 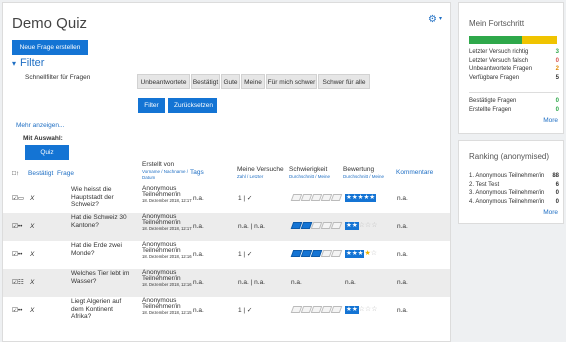 What do you see at coordinates (352, 310) in the screenshot?
I see `rating-filled-stars: ★★` at bounding box center [352, 310].